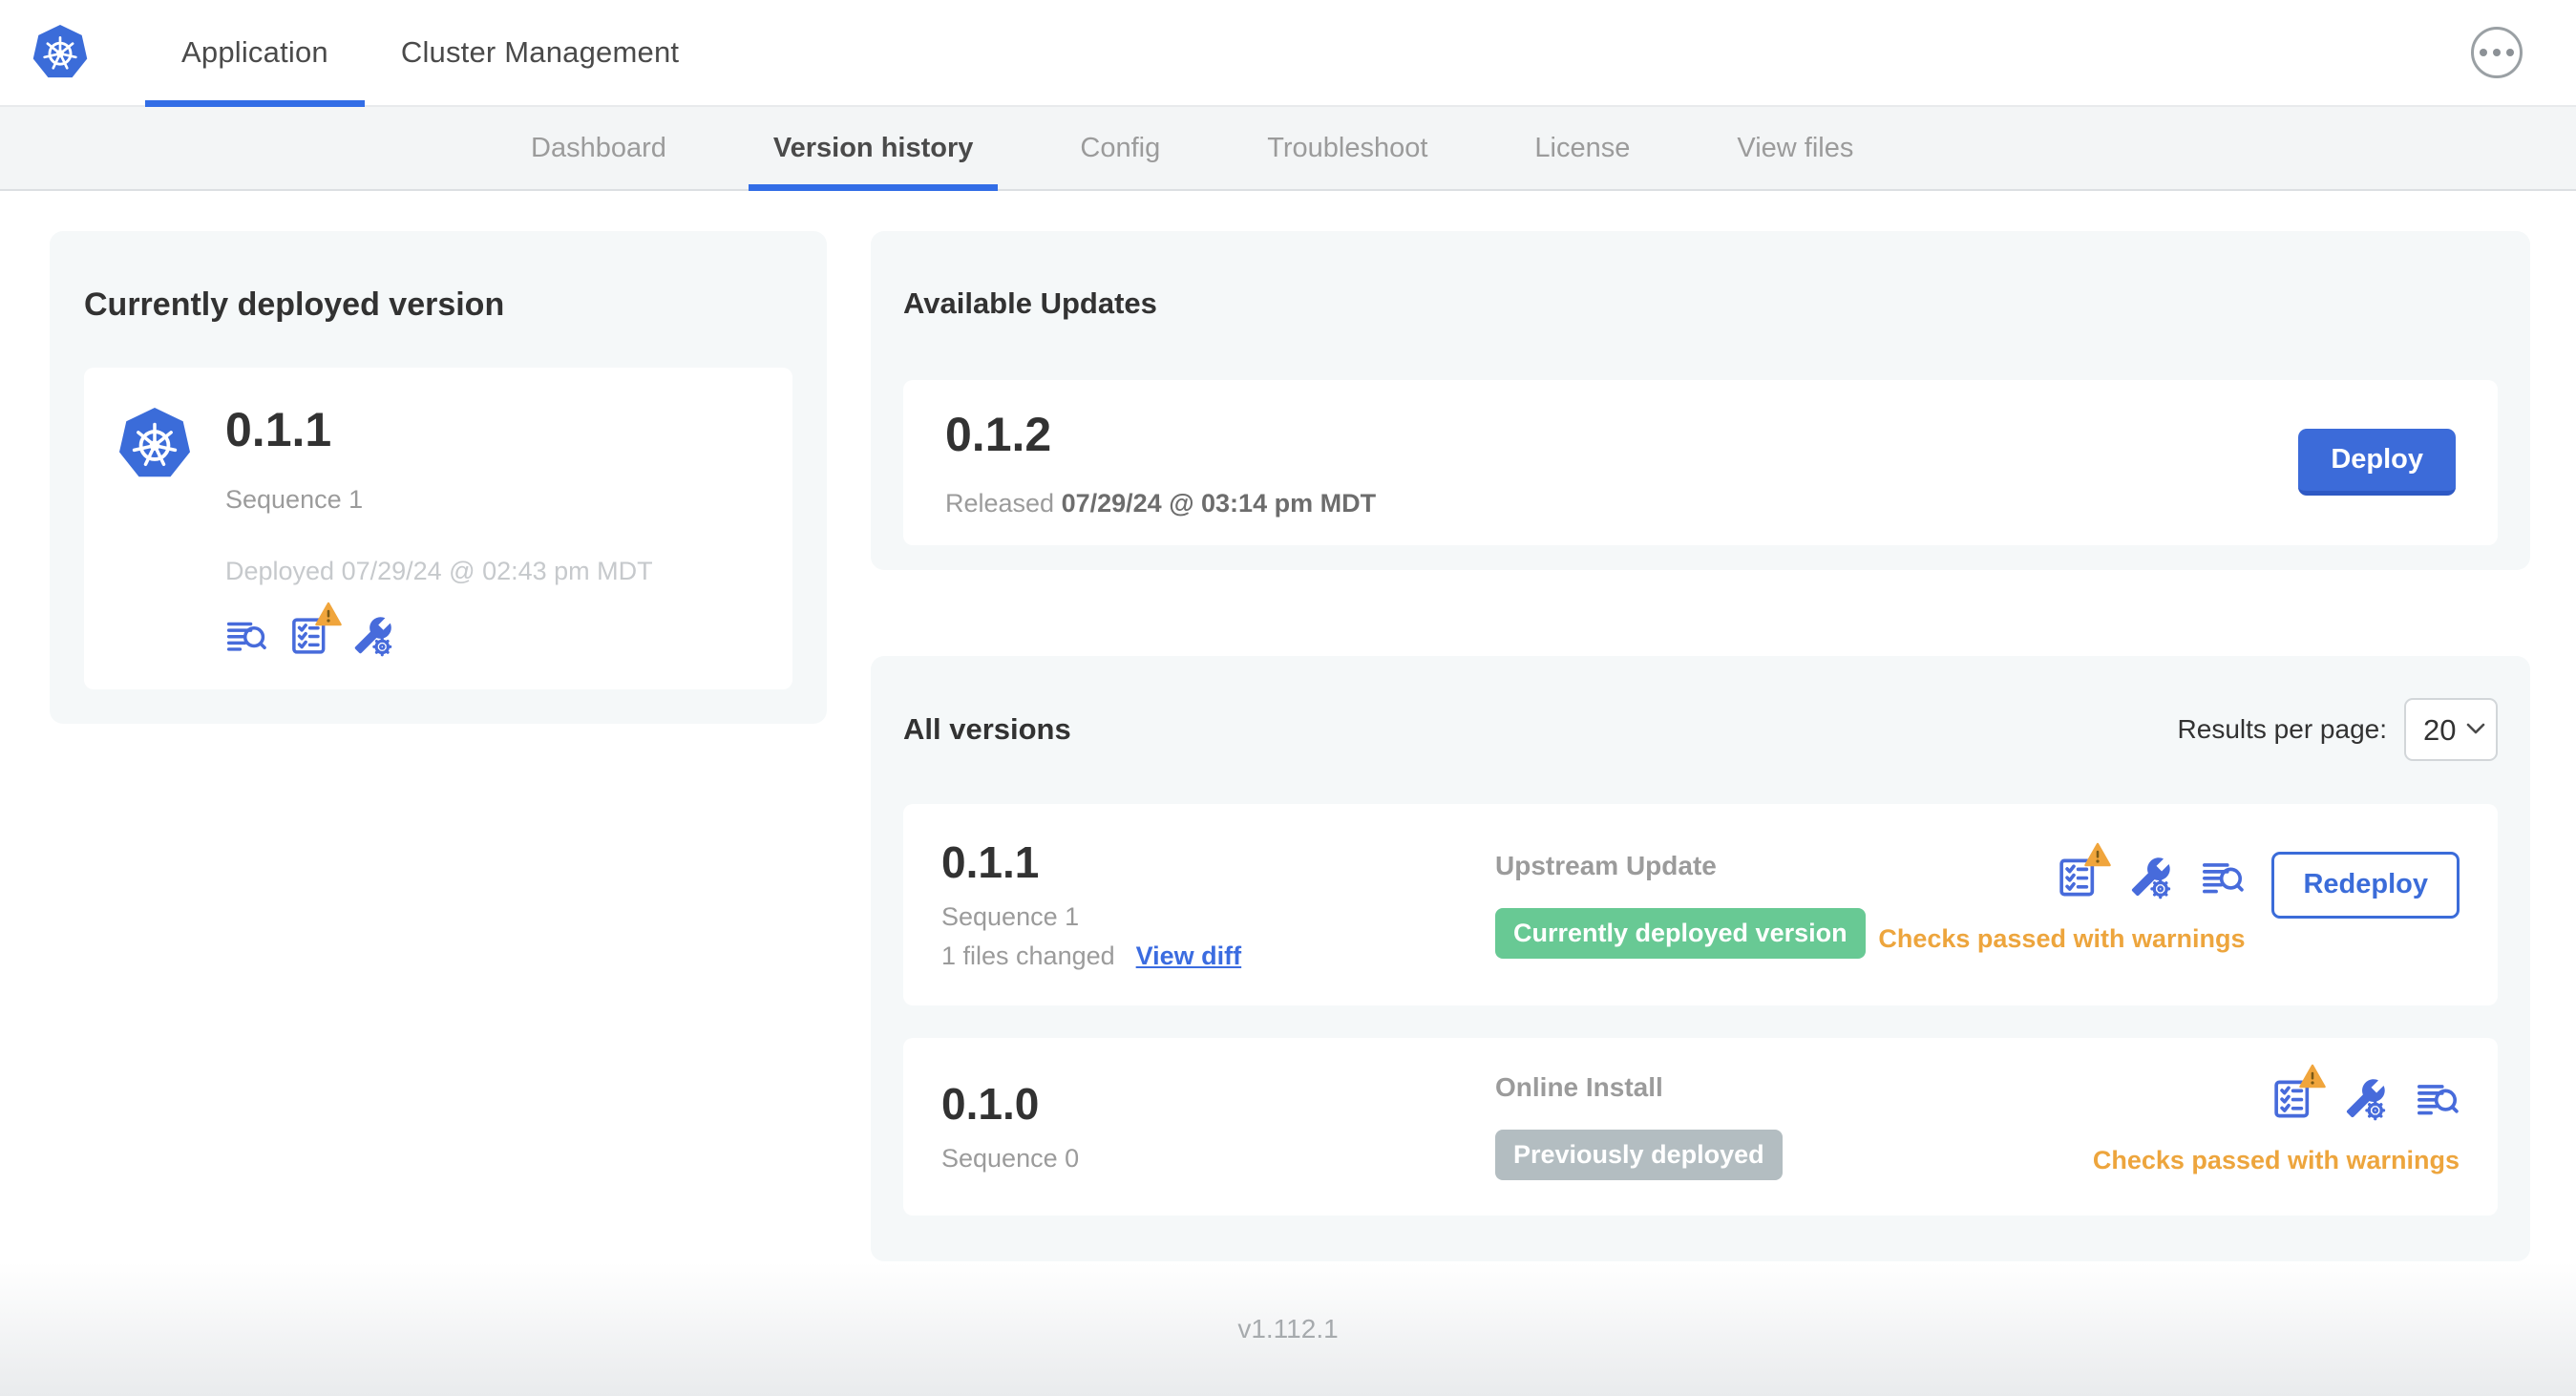 This screenshot has width=2576, height=1396. Describe the element at coordinates (540, 52) in the screenshot. I see `tab-cluster-management: Cluster Management` at that location.